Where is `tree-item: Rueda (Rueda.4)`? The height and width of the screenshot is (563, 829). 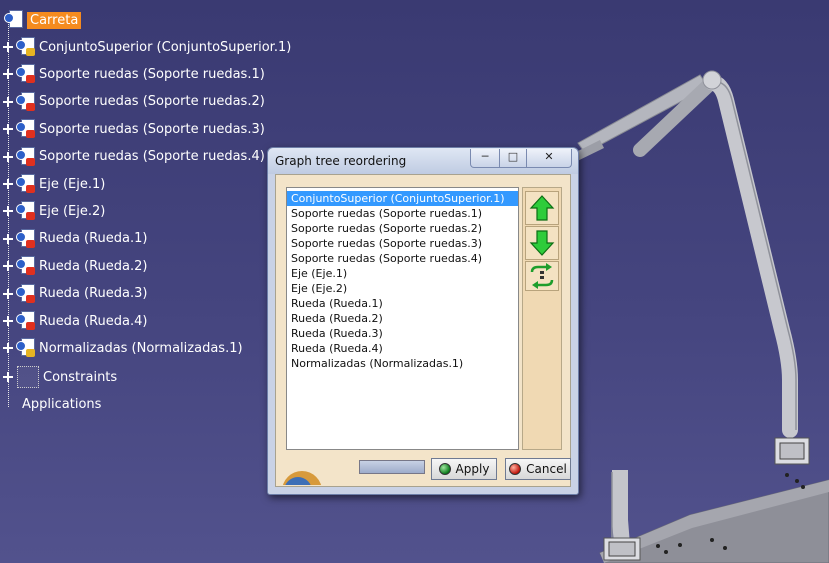 tree-item: Rueda (Rueda.4) is located at coordinates (75, 321).